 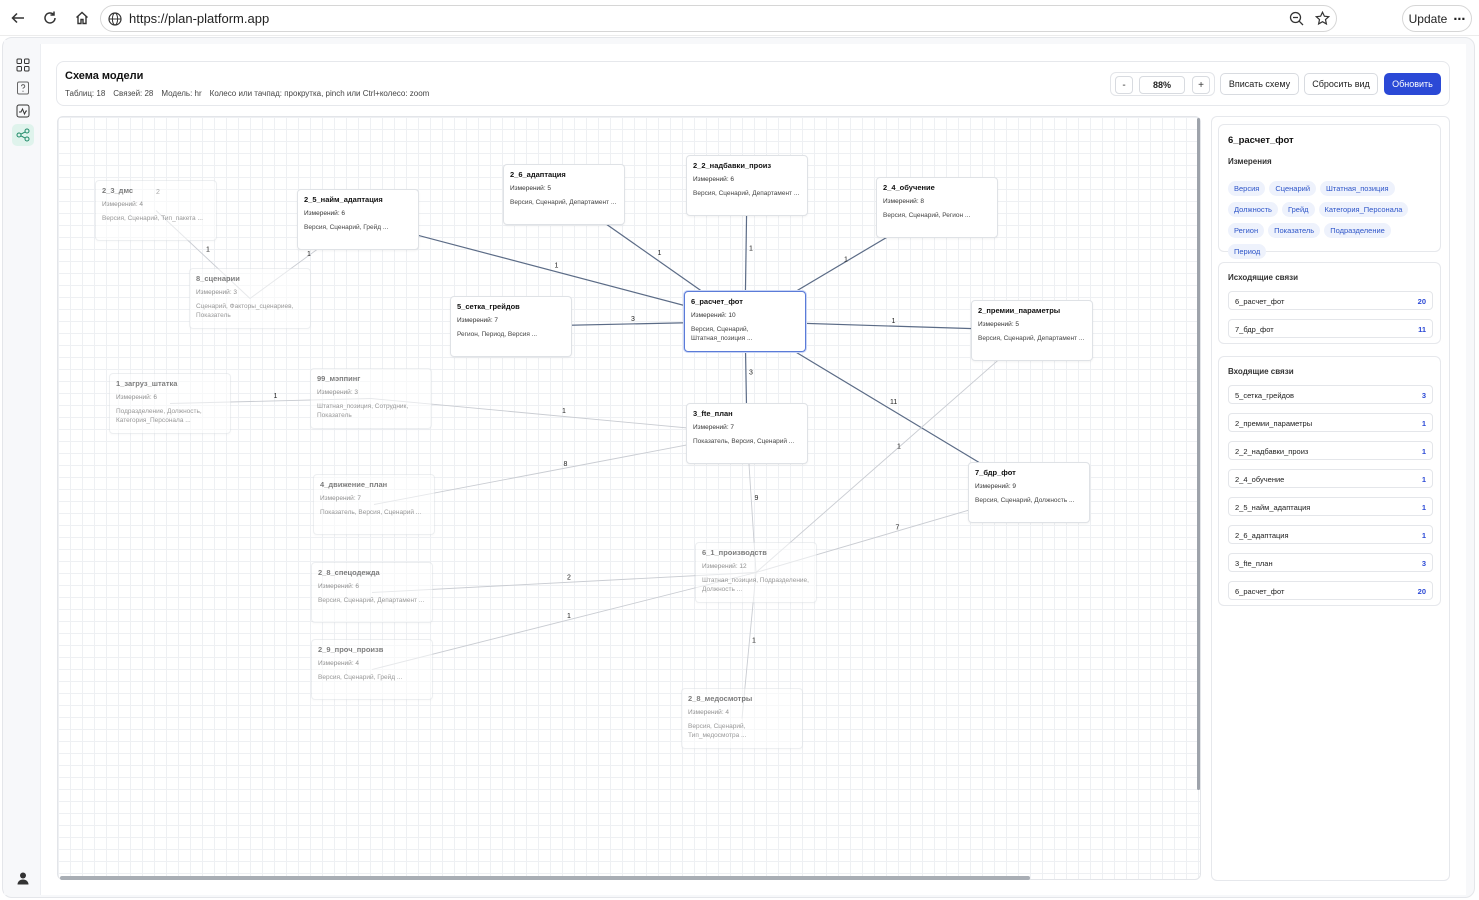 I want to click on fit-schema-button: Вписать схему, so click(x=1259, y=84).